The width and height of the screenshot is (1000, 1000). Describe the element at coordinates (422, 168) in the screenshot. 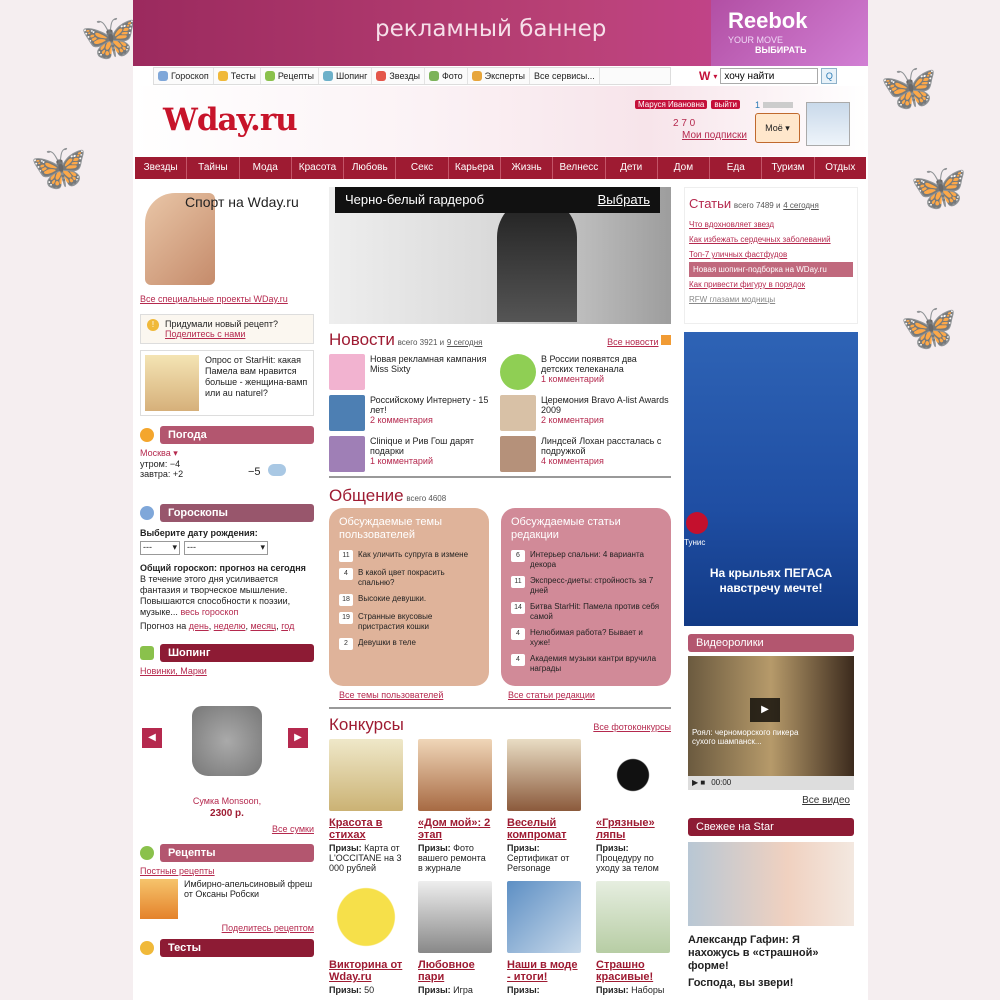

I see `nav-item: Секс` at that location.